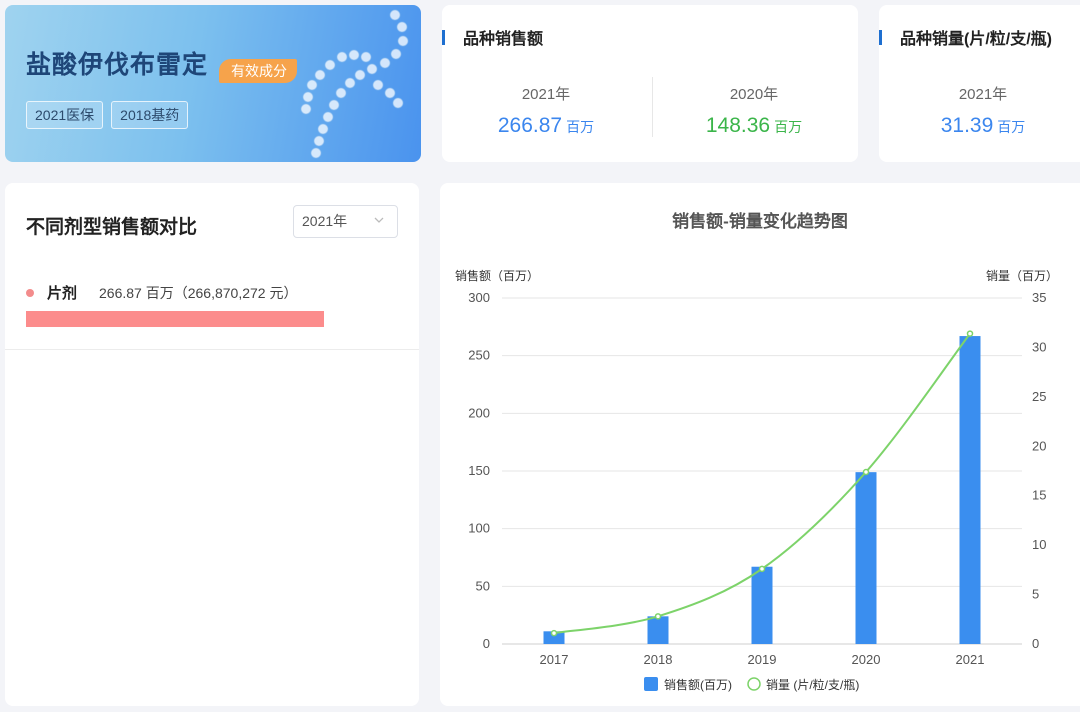 This screenshot has height=712, width=1080. Describe the element at coordinates (483, 585) in the screenshot. I see `y-left-tick-label: 50` at that location.